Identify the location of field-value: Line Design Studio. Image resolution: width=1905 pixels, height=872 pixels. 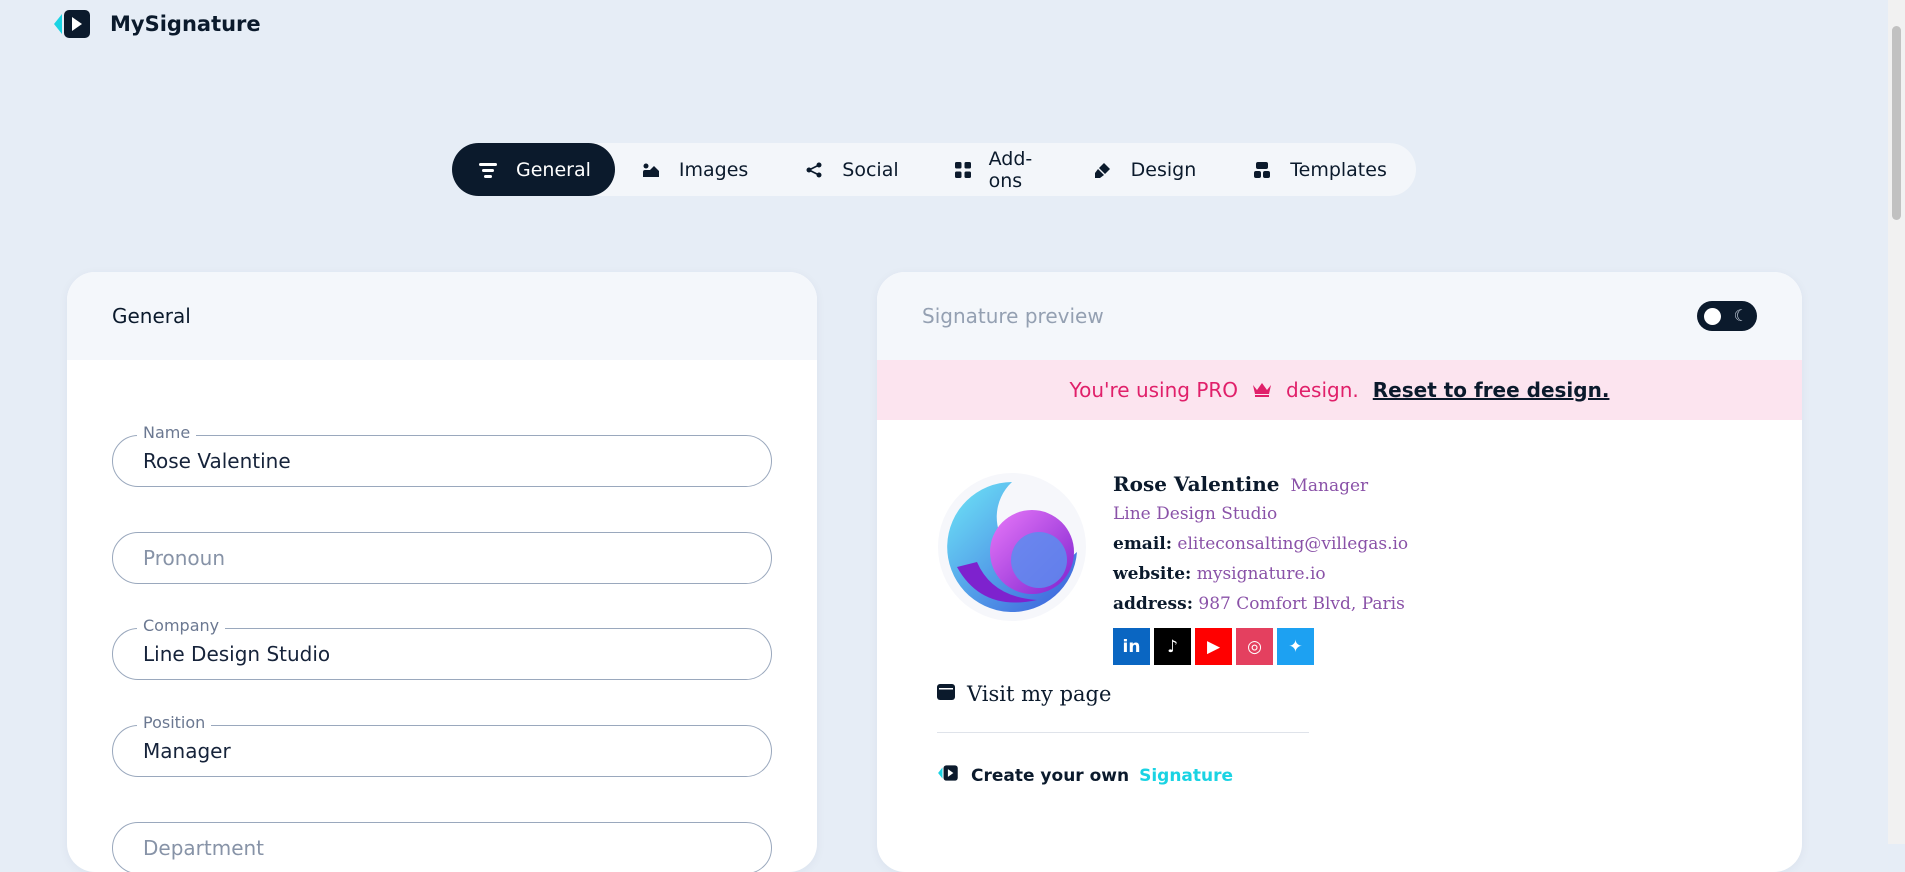
(237, 654).